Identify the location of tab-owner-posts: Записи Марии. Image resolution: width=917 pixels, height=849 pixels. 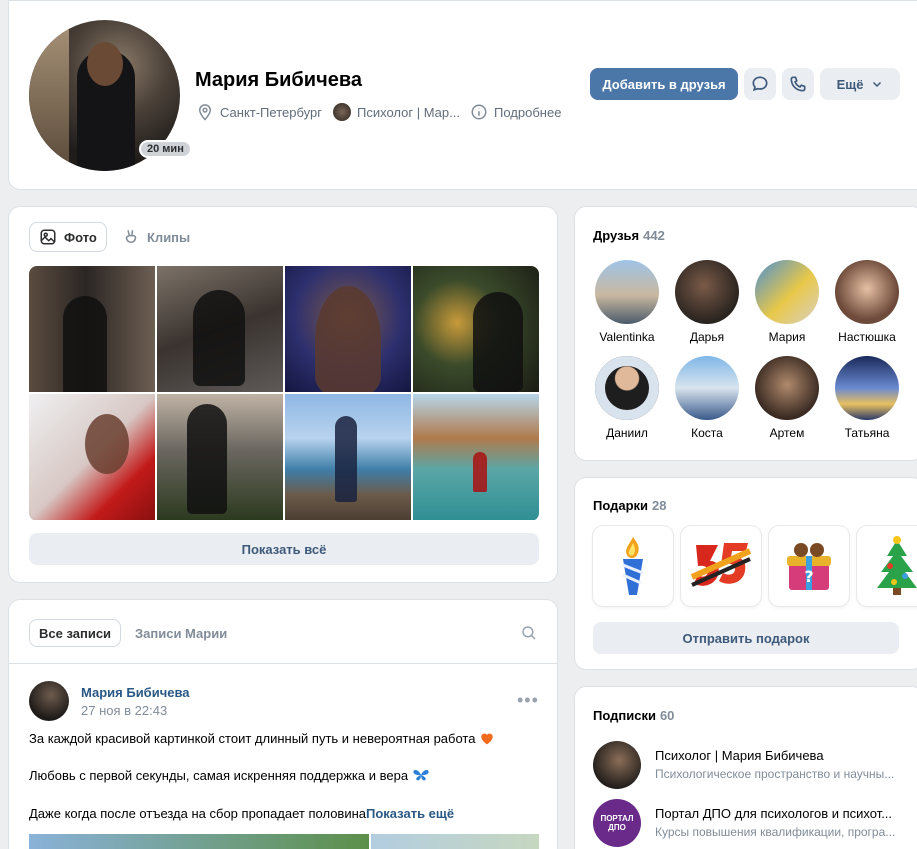
(181, 633).